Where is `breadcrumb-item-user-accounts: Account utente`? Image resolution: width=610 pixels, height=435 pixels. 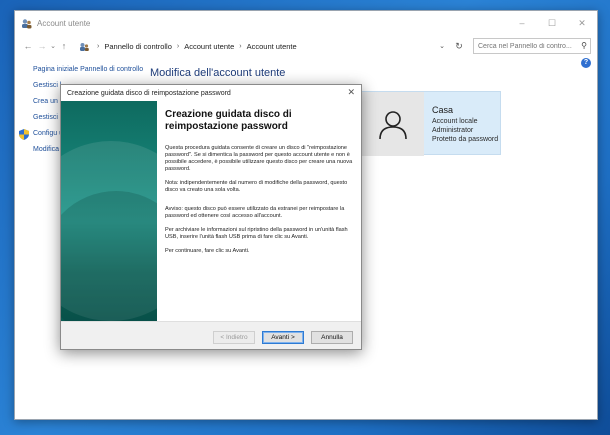 breadcrumb-item-user-accounts: Account utente is located at coordinates (209, 46).